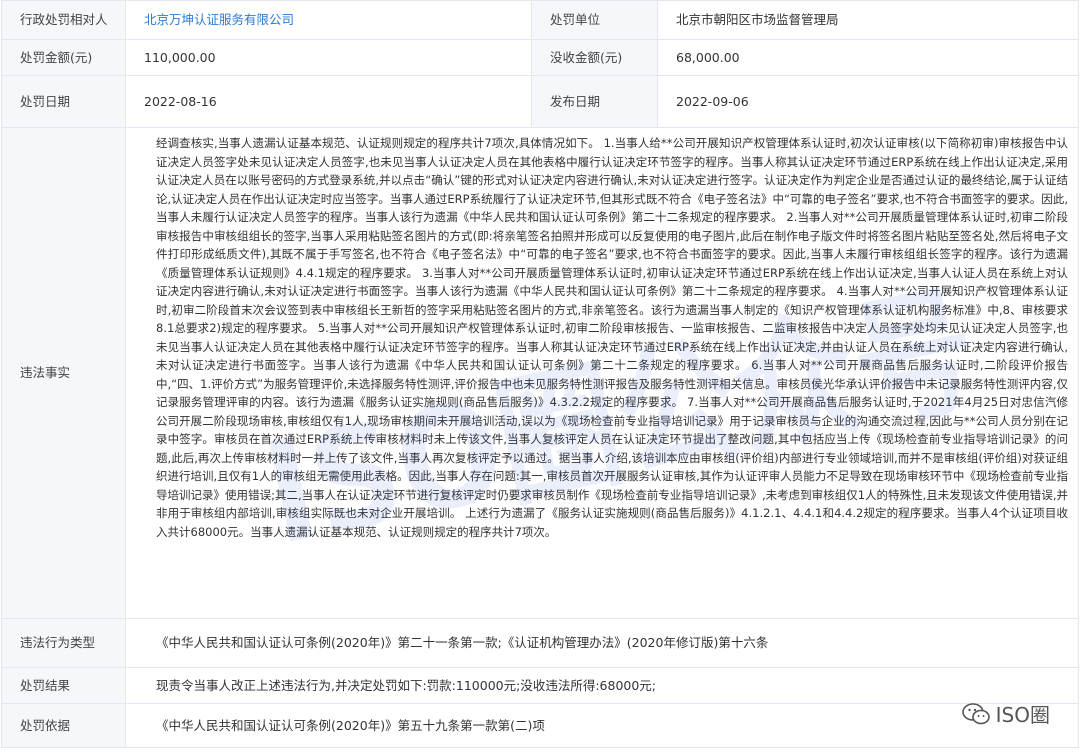 This screenshot has height=756, width=1080. I want to click on brand-mark: ISO圈, so click(1005, 713).